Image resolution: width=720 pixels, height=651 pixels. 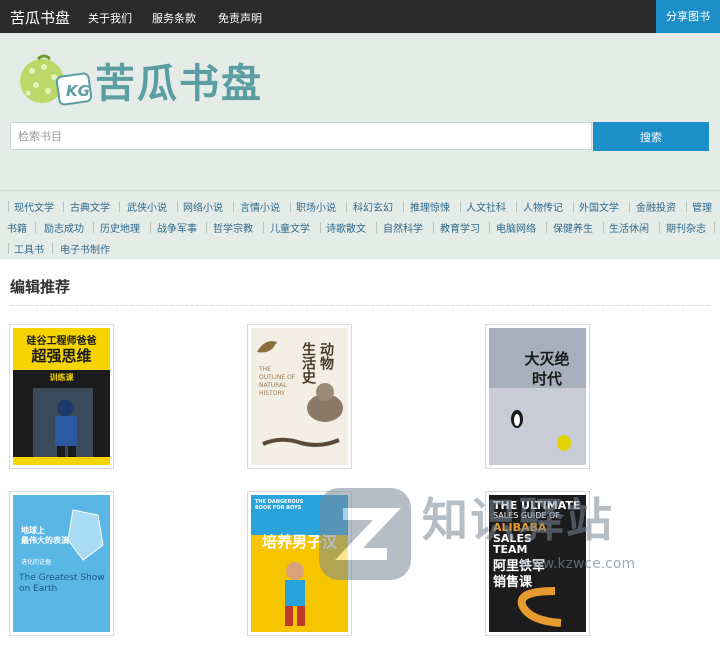 I want to click on book-title-line: 训练课, so click(x=61, y=377).